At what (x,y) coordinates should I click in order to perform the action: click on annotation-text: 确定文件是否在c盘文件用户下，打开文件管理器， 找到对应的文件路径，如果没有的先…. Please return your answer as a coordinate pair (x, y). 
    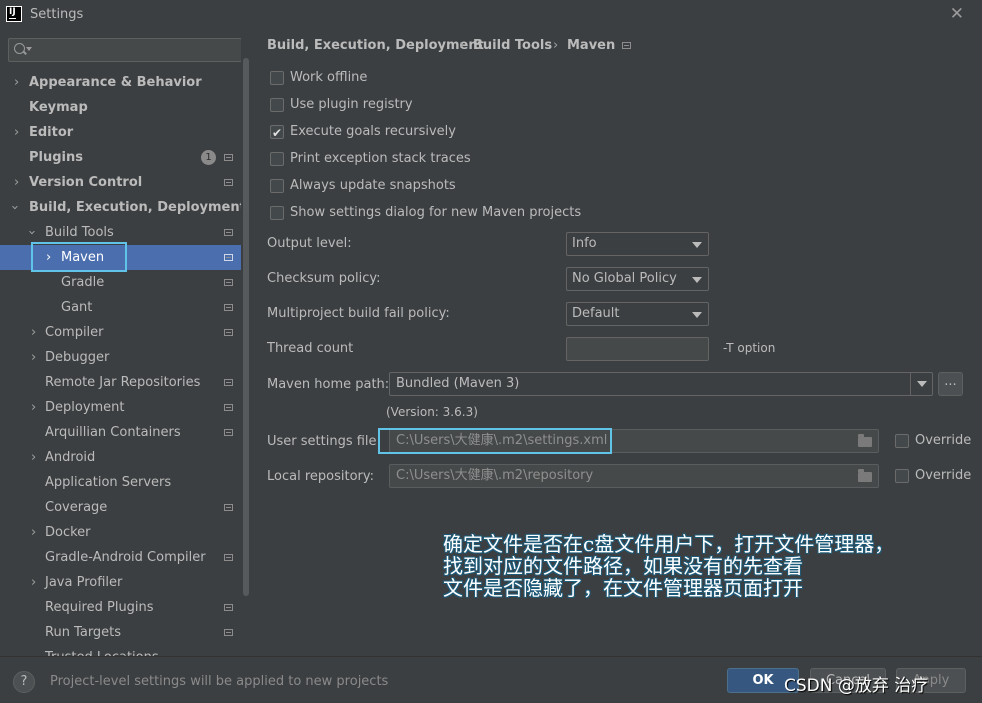
    Looking at the image, I should click on (669, 566).